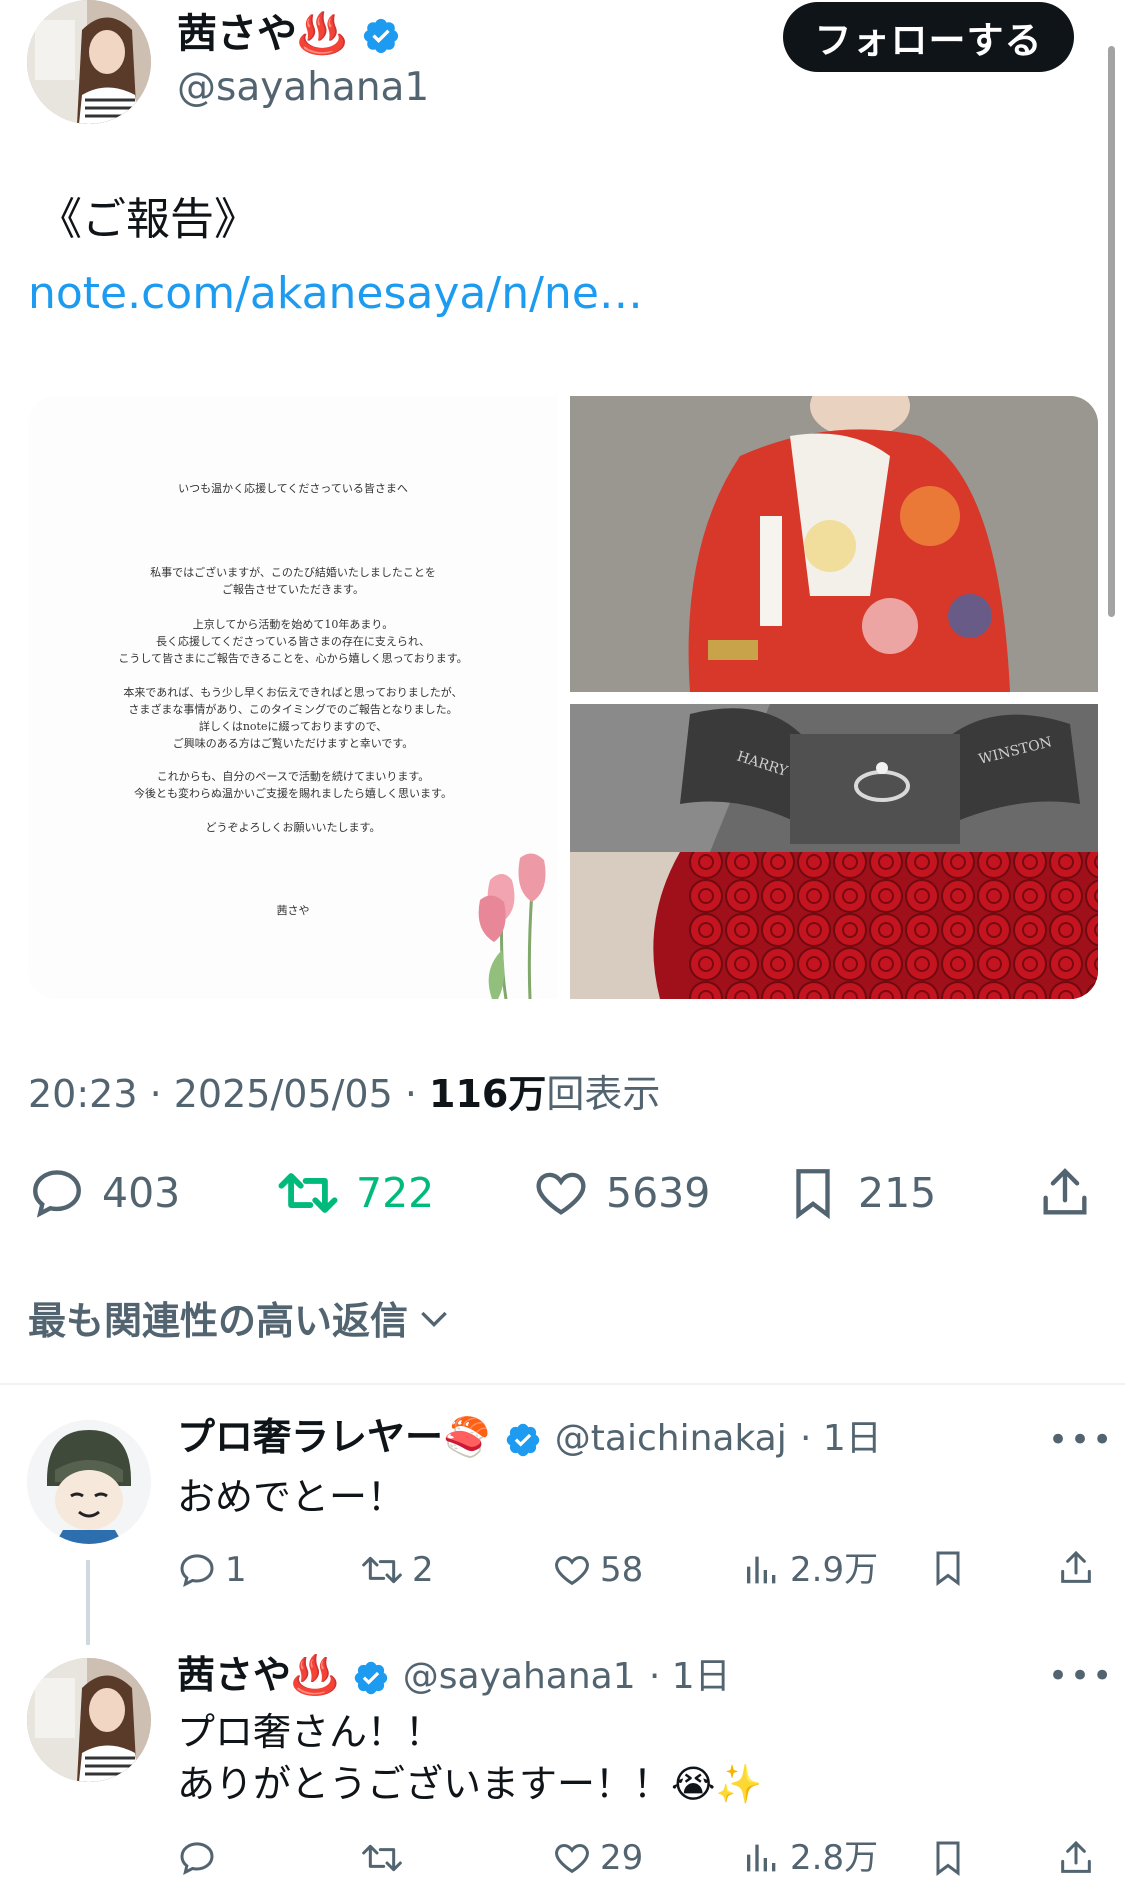 The width and height of the screenshot is (1125, 1884). Describe the element at coordinates (928, 37) in the screenshot. I see `follow-button: フォローする` at that location.